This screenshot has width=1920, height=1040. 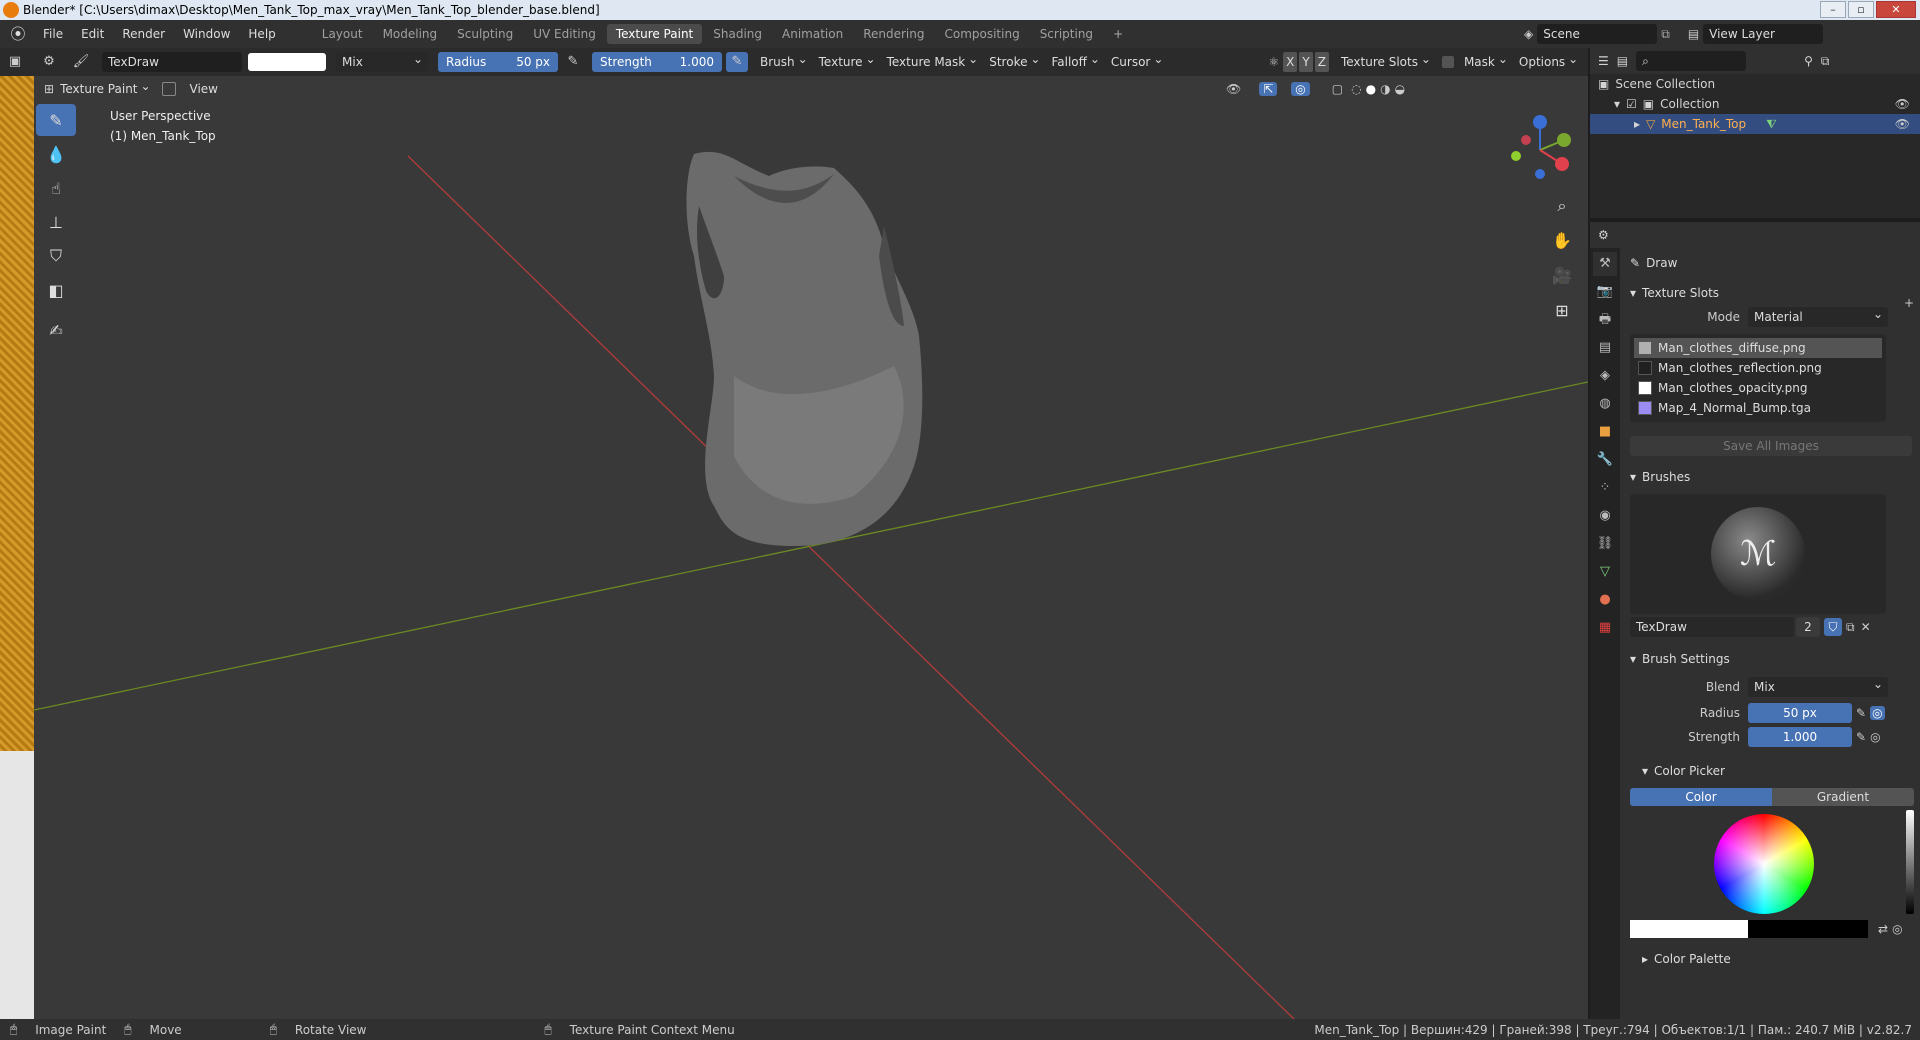 I want to click on zoom-icon: ⌕, so click(x=1562, y=206).